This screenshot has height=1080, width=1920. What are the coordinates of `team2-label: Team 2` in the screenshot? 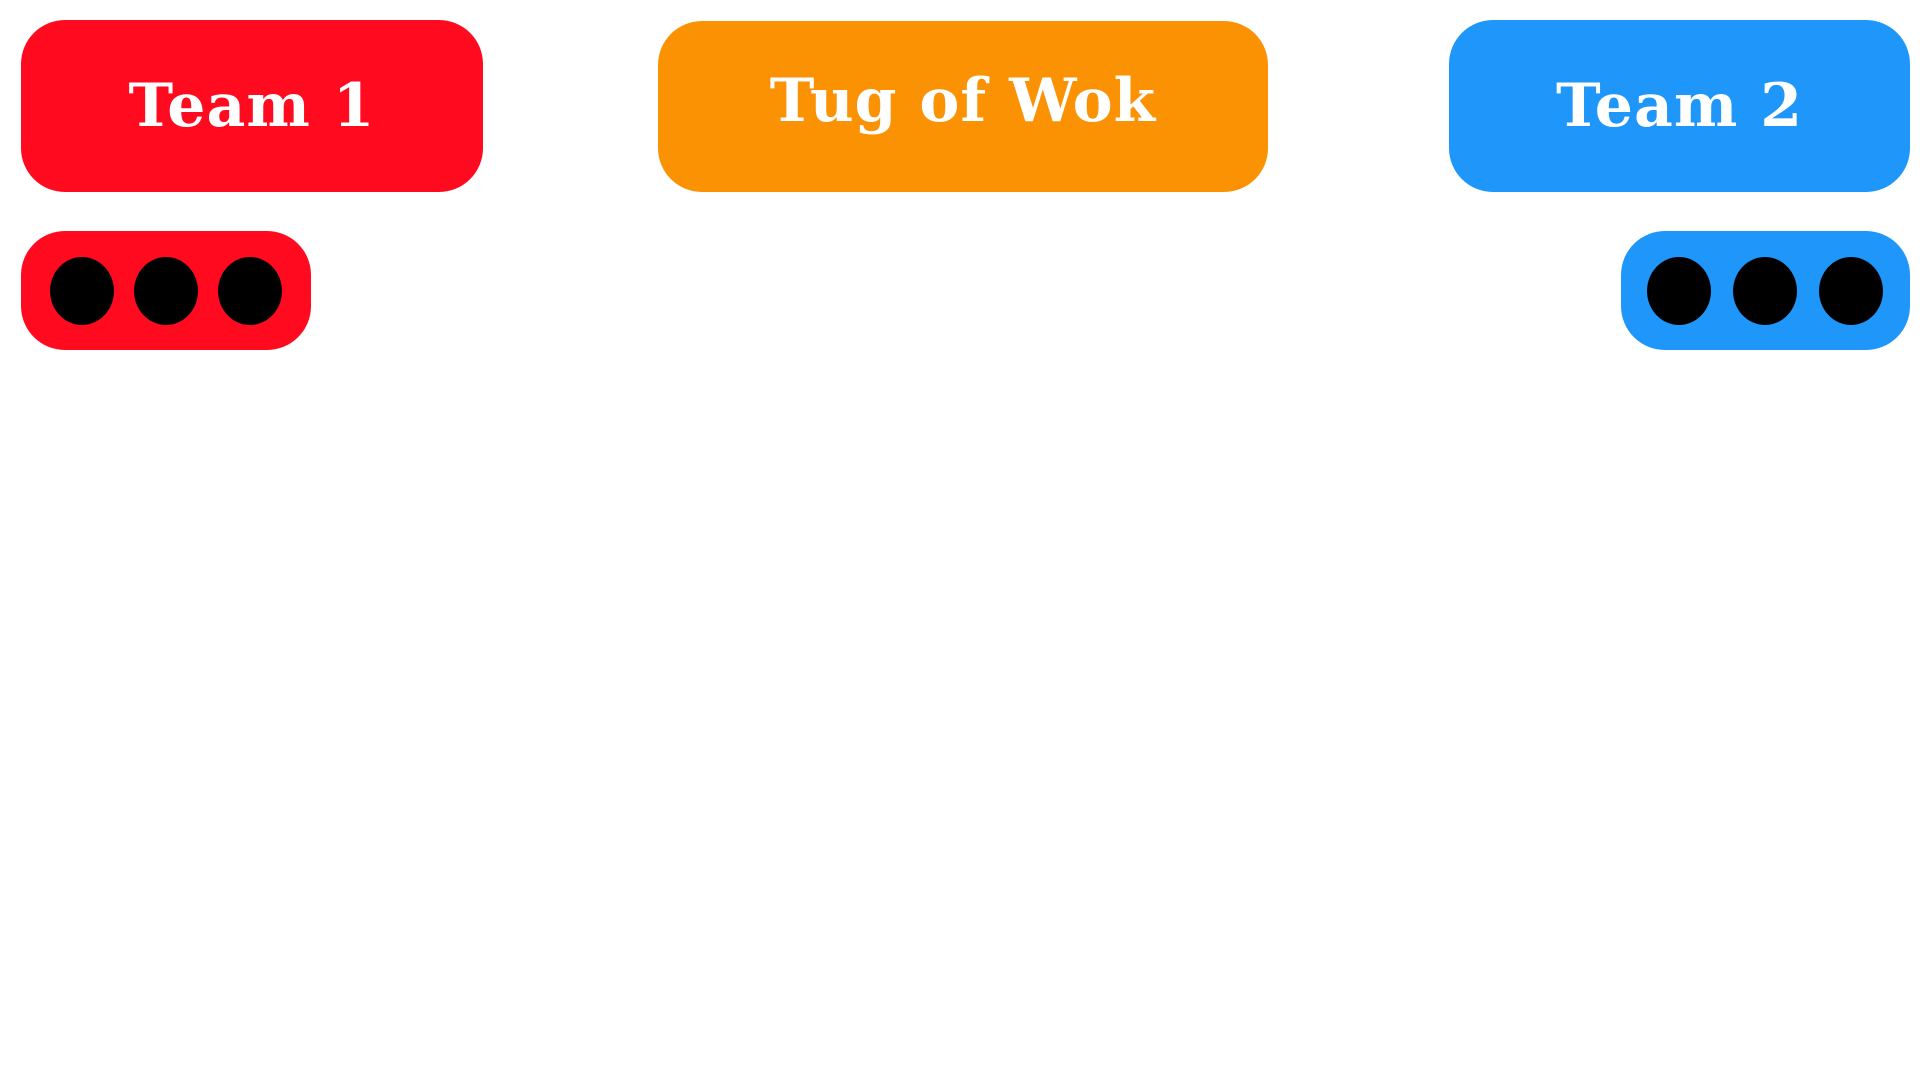 It's located at (1679, 106).